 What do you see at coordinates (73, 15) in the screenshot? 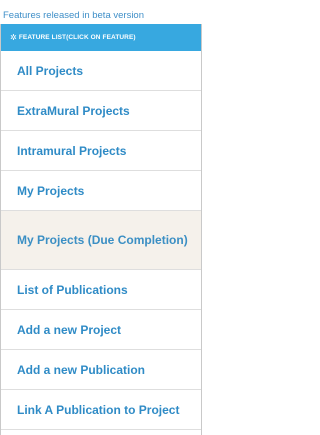
I see `beta-note: Features released in beta version` at bounding box center [73, 15].